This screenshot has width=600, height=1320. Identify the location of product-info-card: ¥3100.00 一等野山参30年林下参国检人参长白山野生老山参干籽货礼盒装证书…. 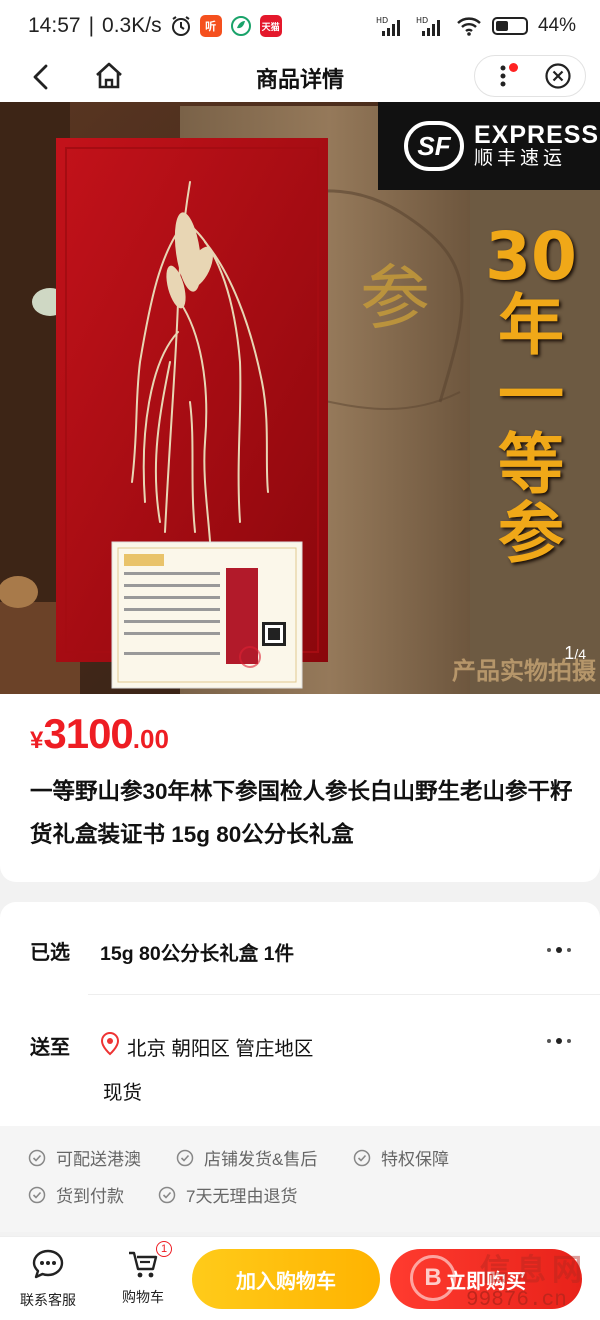
(300, 788).